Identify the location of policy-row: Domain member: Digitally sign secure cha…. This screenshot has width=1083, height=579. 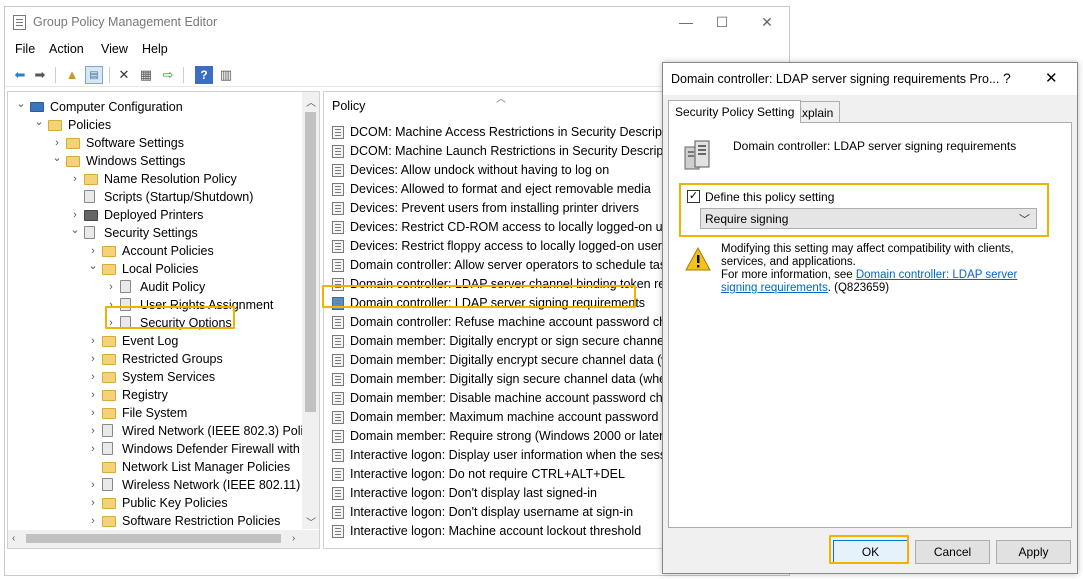
(499, 379).